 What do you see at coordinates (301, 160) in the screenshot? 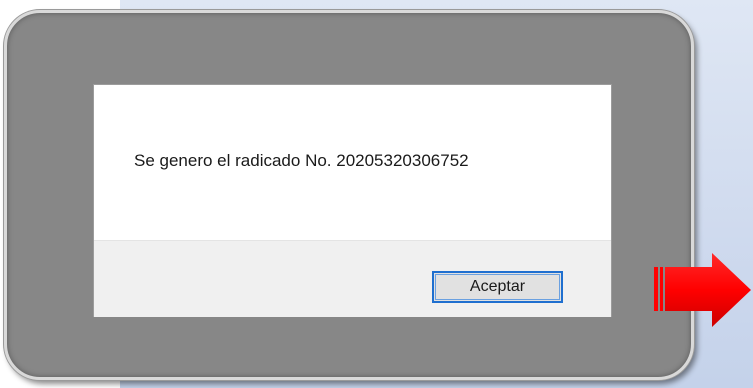
I see `dialog-message: Se genero el radicado No. 20205320306752` at bounding box center [301, 160].